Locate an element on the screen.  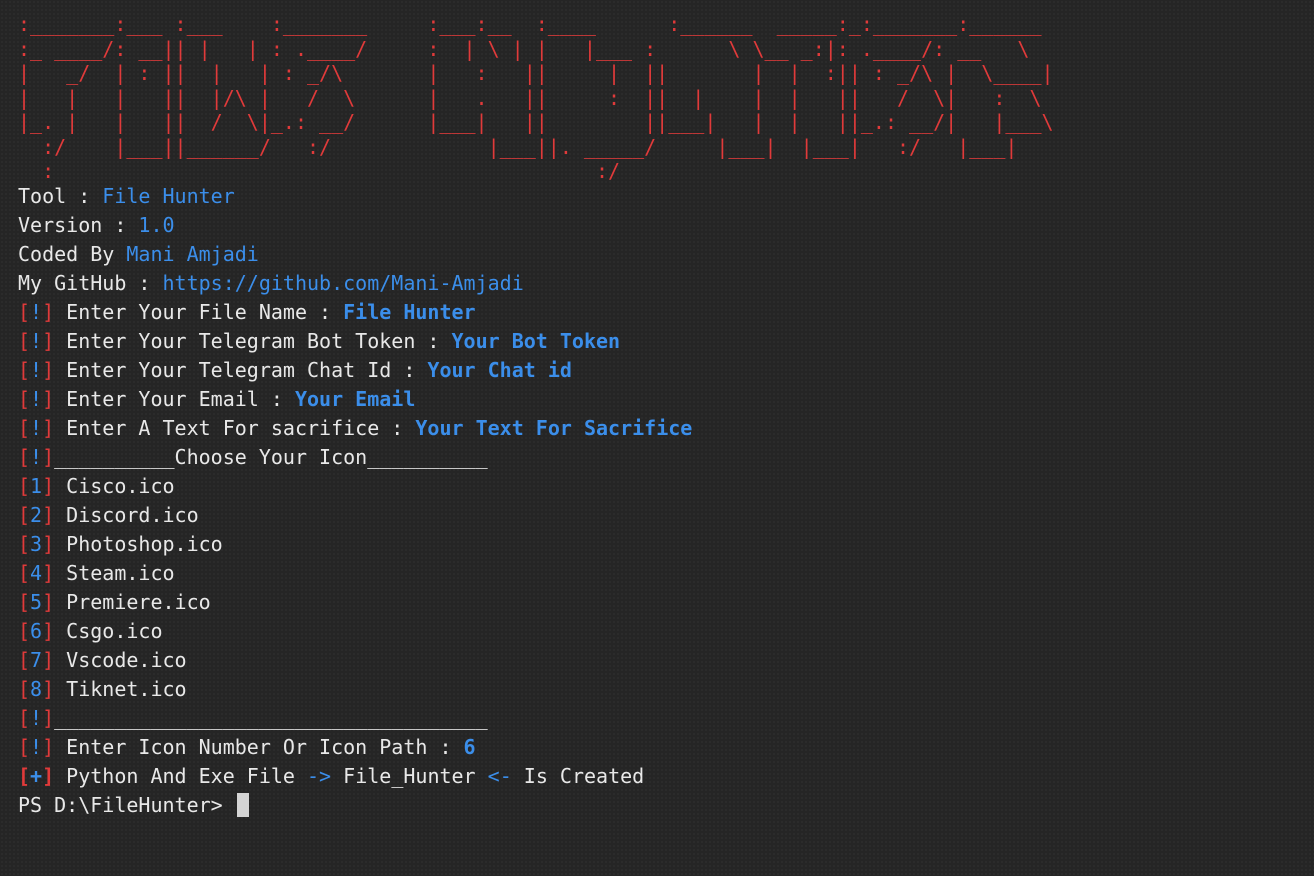
coded-by-line: Coded By Mani Amjadi is located at coordinates (666, 254).